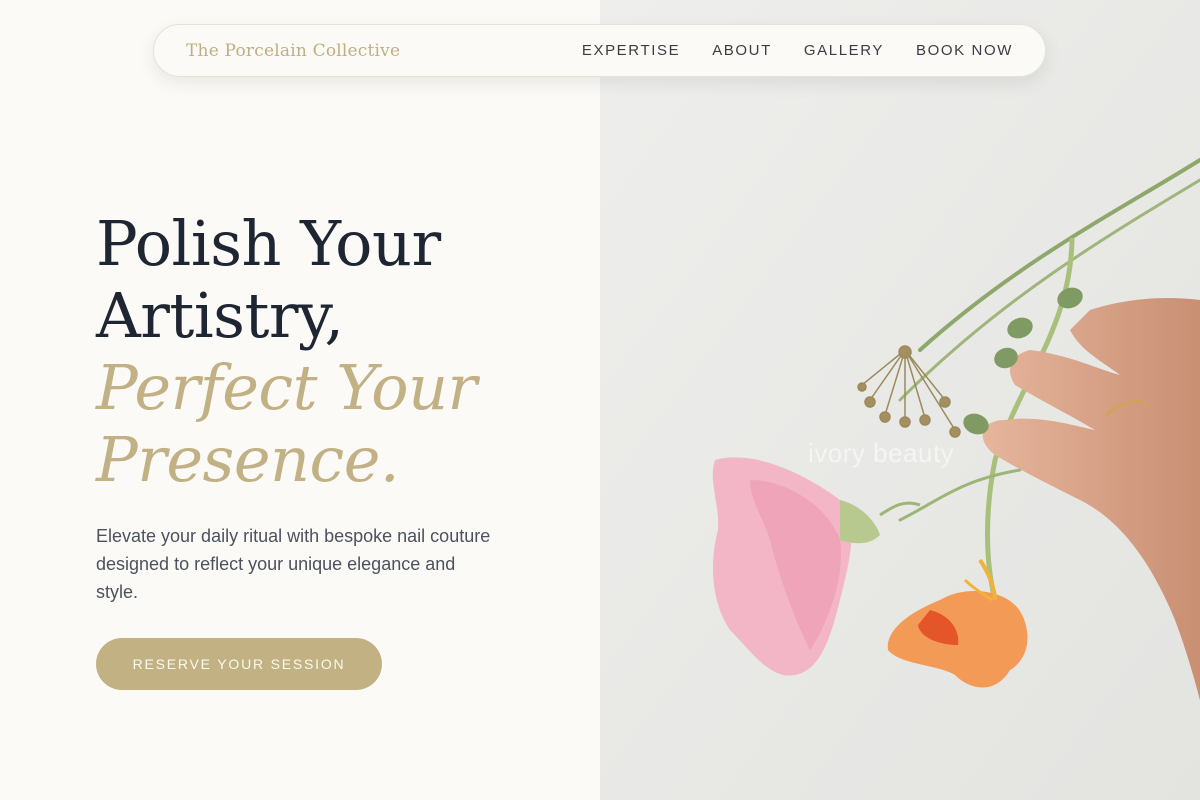  I want to click on nav-link-gallery: GALLERY, so click(844, 50).